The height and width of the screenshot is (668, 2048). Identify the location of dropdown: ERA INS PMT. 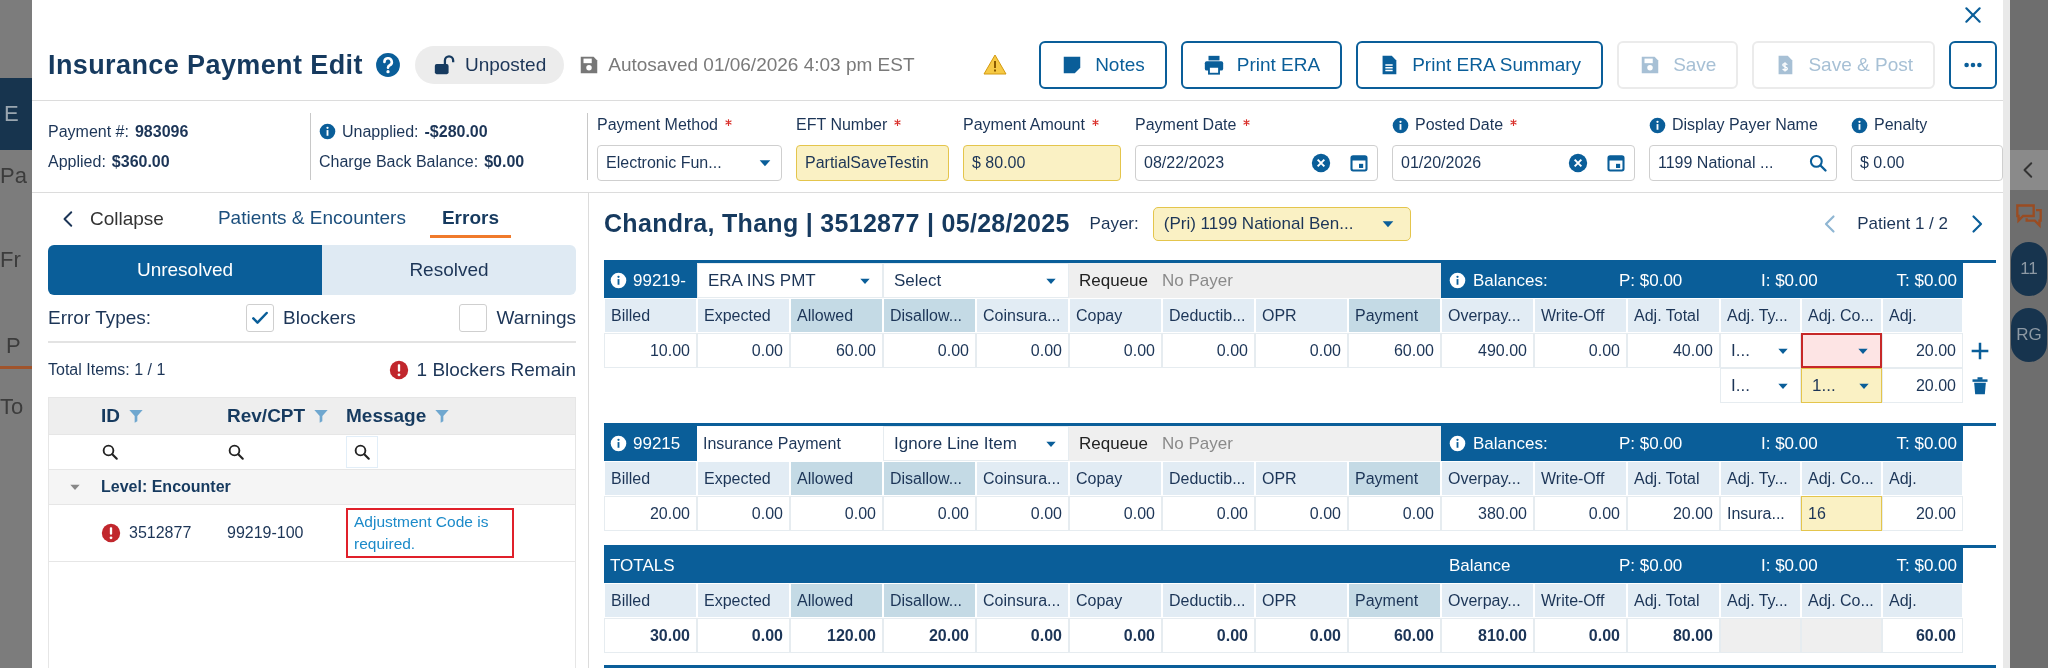
(790, 281).